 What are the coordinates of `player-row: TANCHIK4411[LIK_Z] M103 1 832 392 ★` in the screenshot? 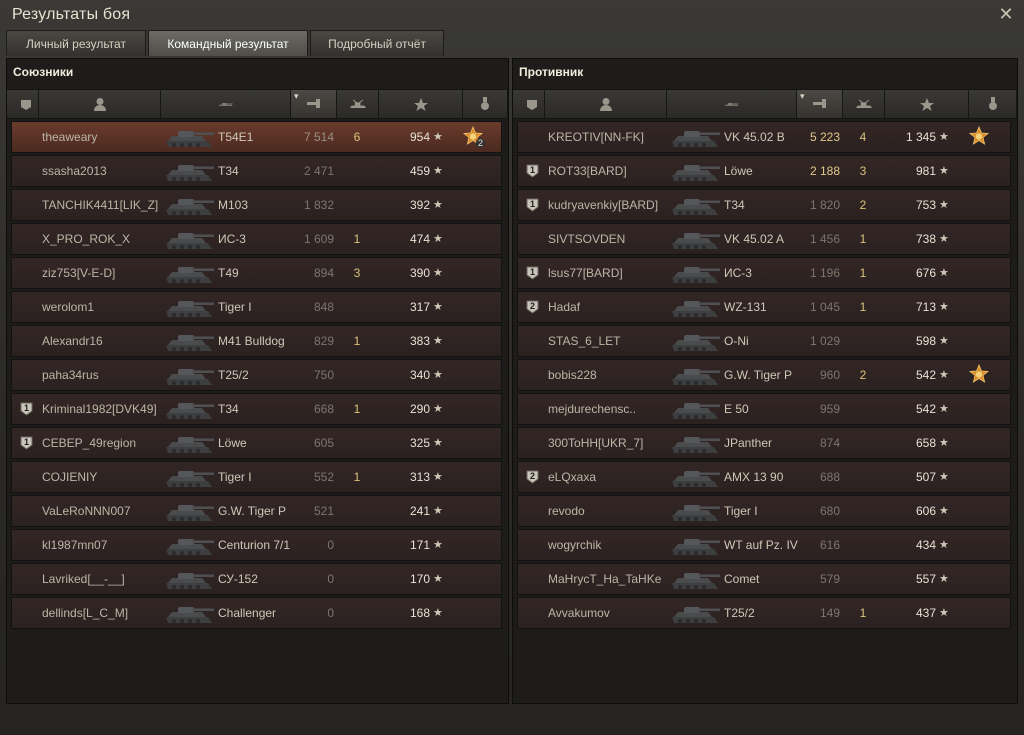 It's located at (256, 205).